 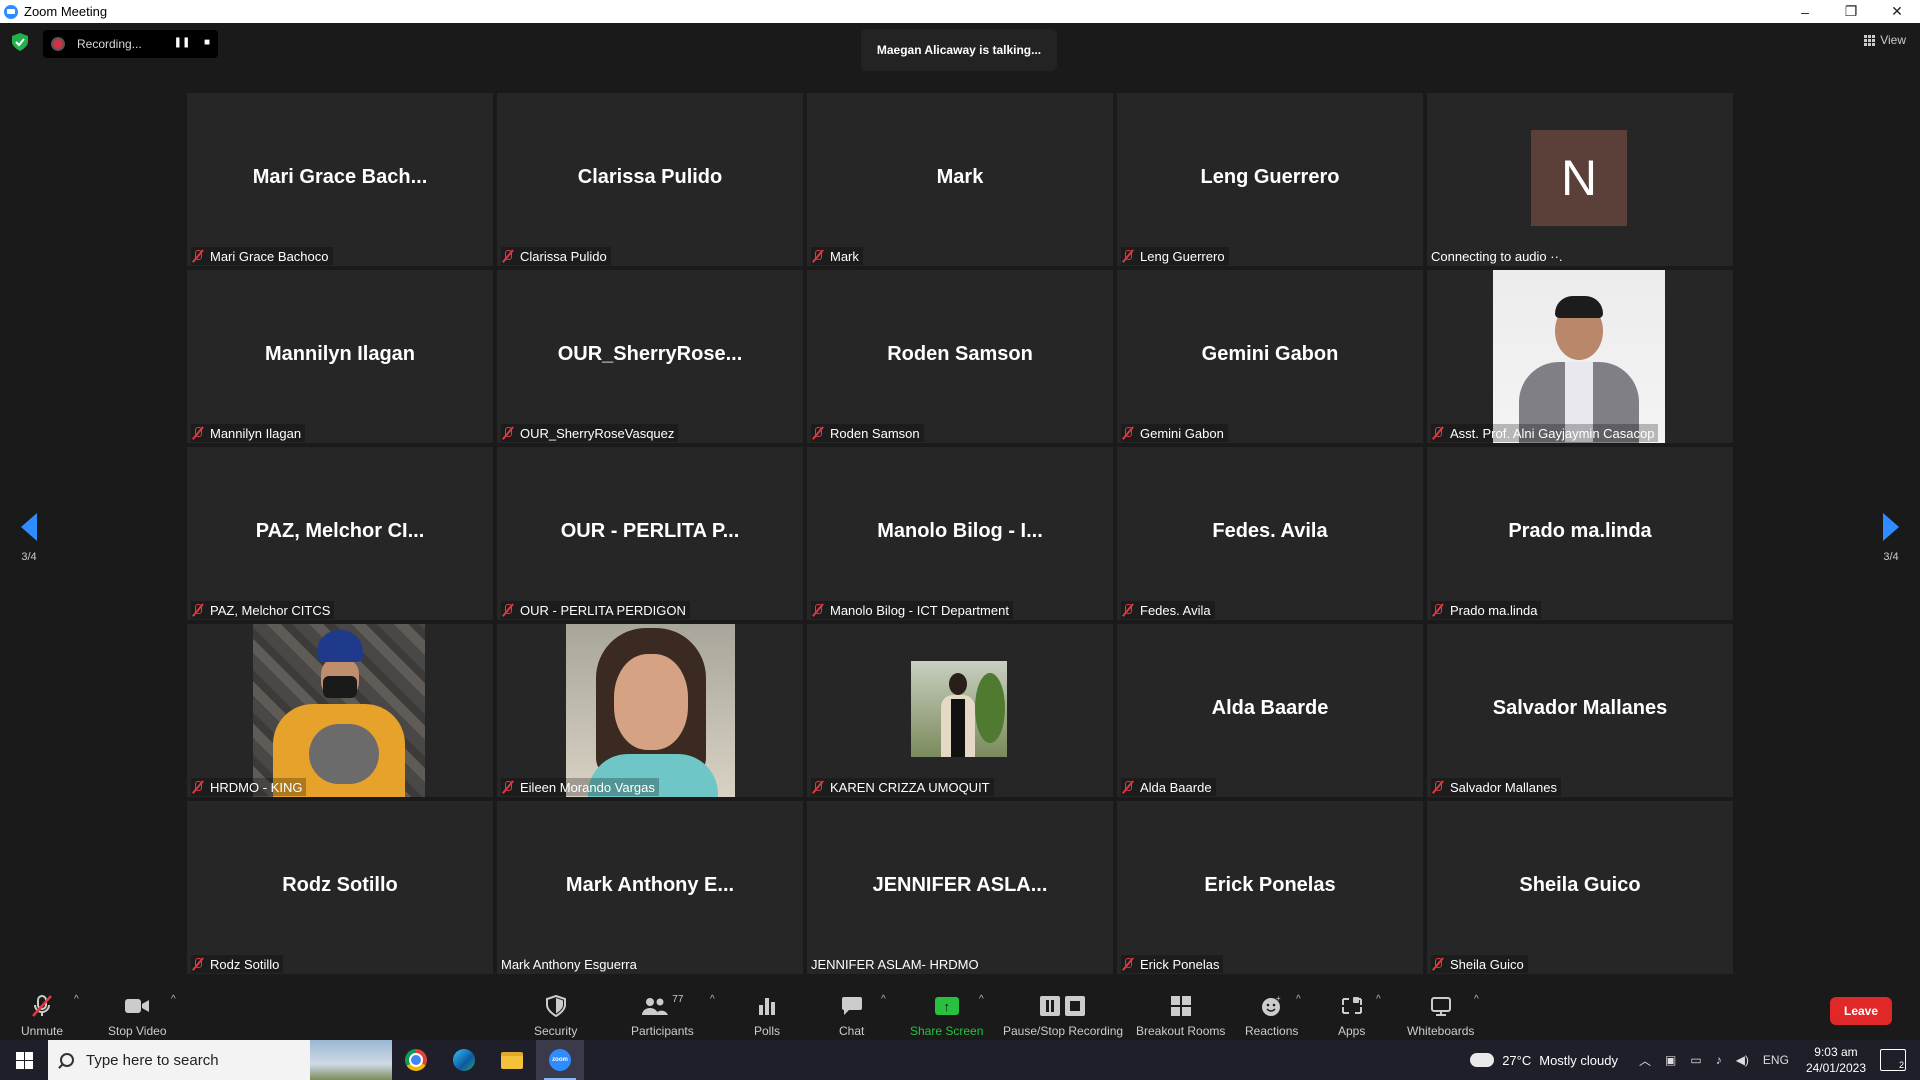 What do you see at coordinates (1835, 1068) in the screenshot?
I see `clock-date: 24/01/2023` at bounding box center [1835, 1068].